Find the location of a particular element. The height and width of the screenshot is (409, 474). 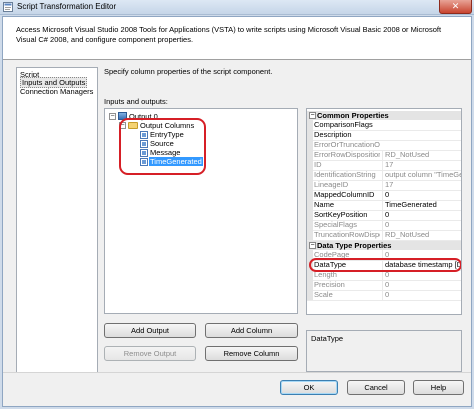

inputs-outputs-label: Inputs and outputs: is located at coordinates (136, 101).